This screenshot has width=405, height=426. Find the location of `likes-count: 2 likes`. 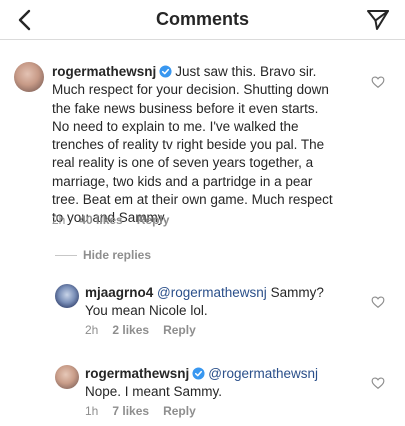

likes-count: 2 likes is located at coordinates (130, 330).